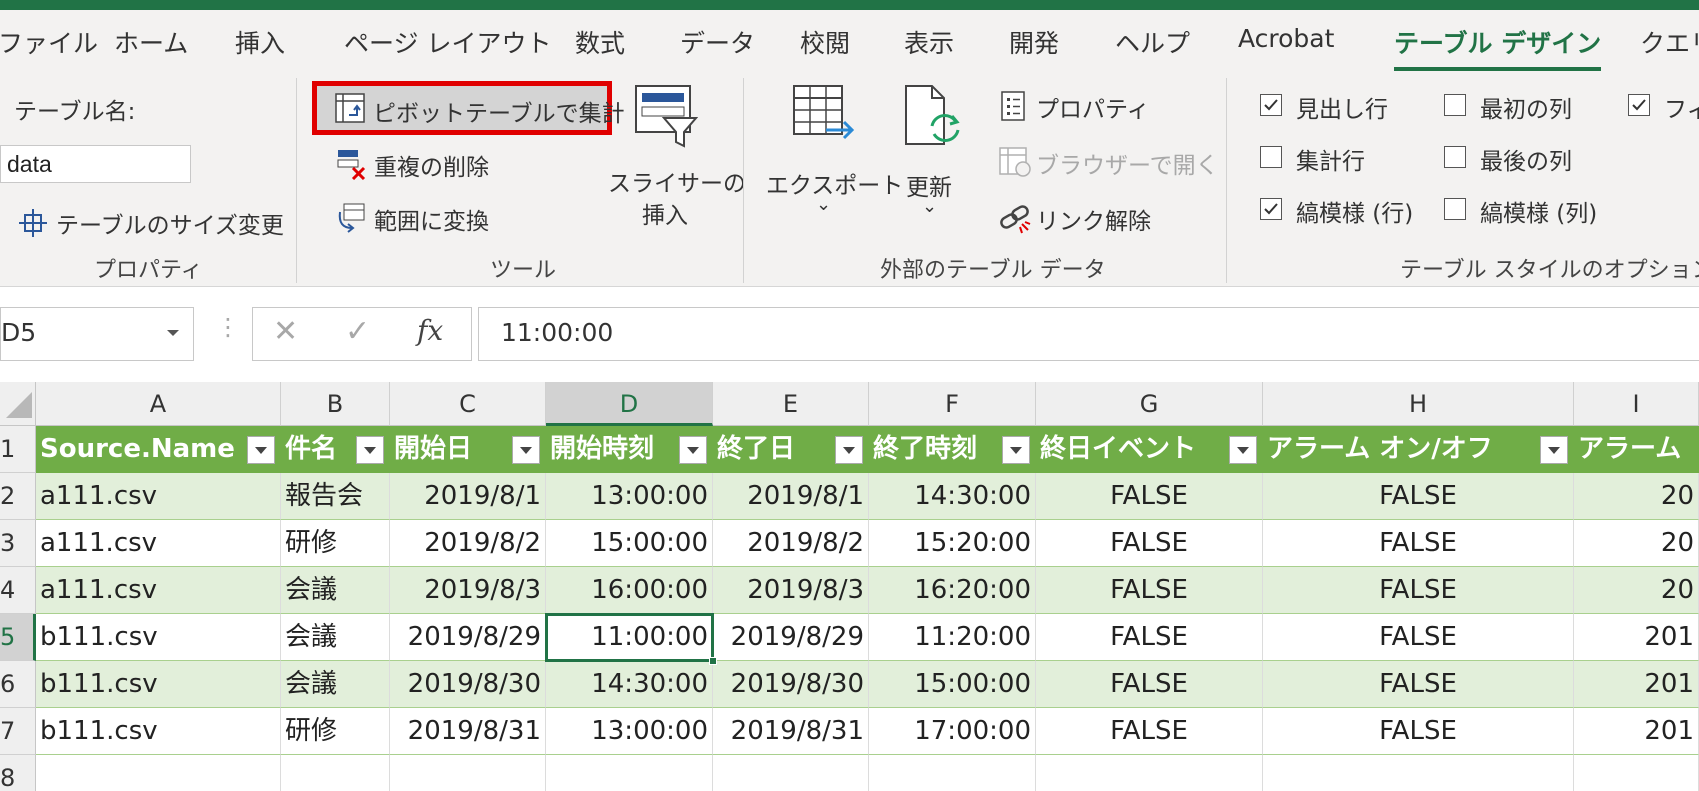  What do you see at coordinates (1636, 496) in the screenshot?
I see `table-cell: 20` at bounding box center [1636, 496].